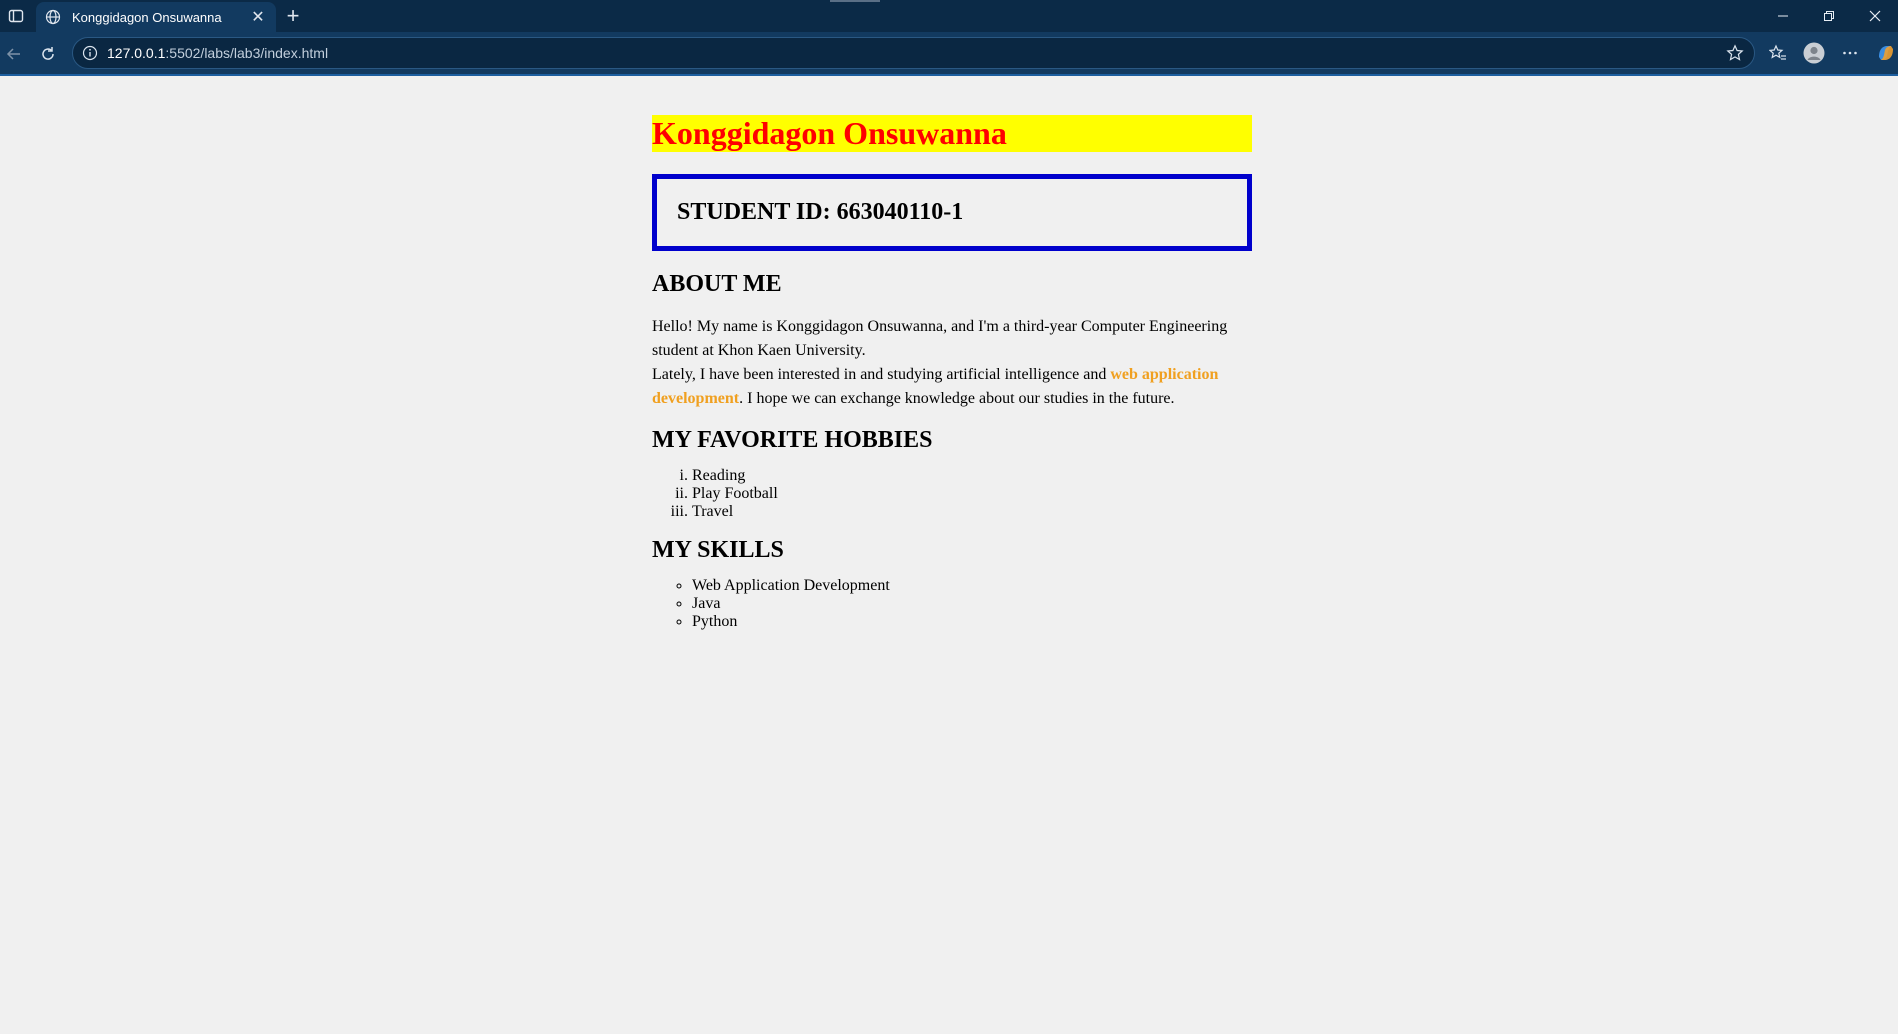 The image size is (1898, 1034). I want to click on tab-title: Konggidagon Onsuwanna, so click(147, 17).